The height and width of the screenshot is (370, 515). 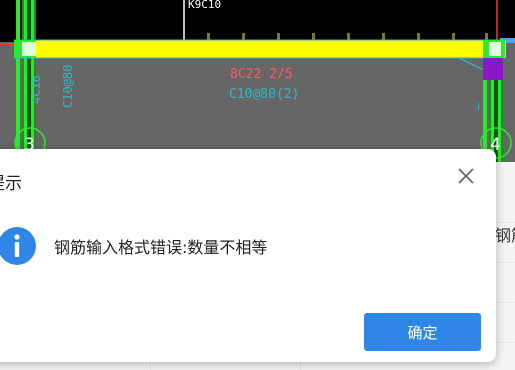 I want to click on top-label: K9C10, so click(x=204, y=5).